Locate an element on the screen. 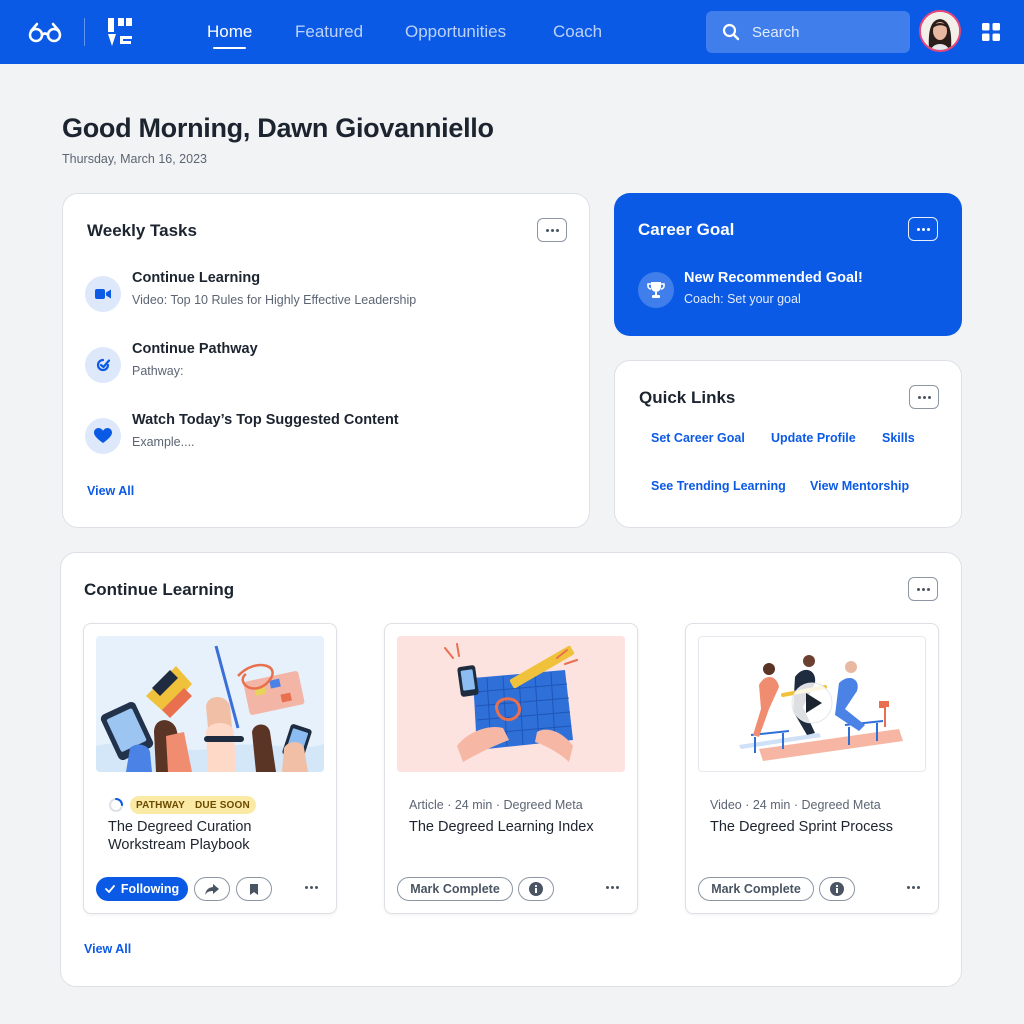 The height and width of the screenshot is (1024, 1024). badge-type-label: PATHWAY is located at coordinates (160, 805).